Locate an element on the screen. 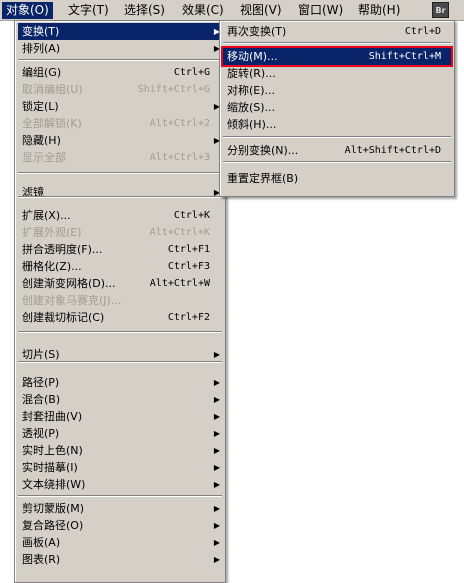  main_menu-item-21: 透视(P) ▶ is located at coordinates (120, 433).